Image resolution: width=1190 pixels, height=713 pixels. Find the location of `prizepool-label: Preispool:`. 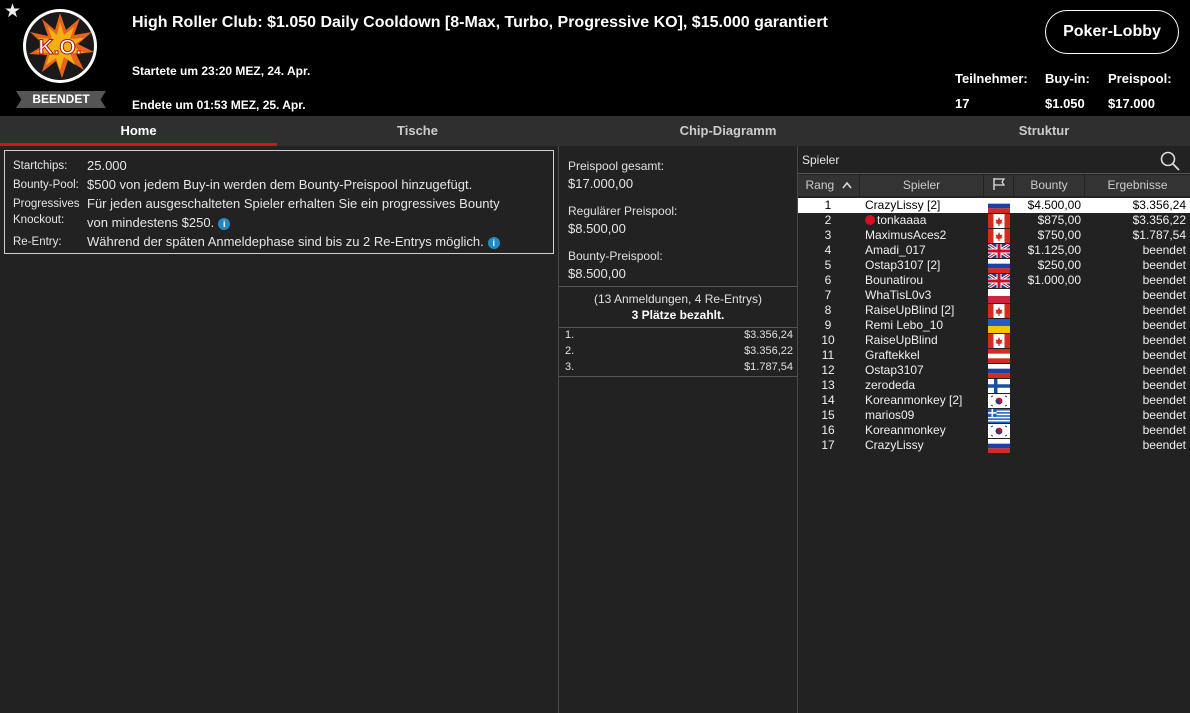

prizepool-label: Preispool: is located at coordinates (1140, 78).